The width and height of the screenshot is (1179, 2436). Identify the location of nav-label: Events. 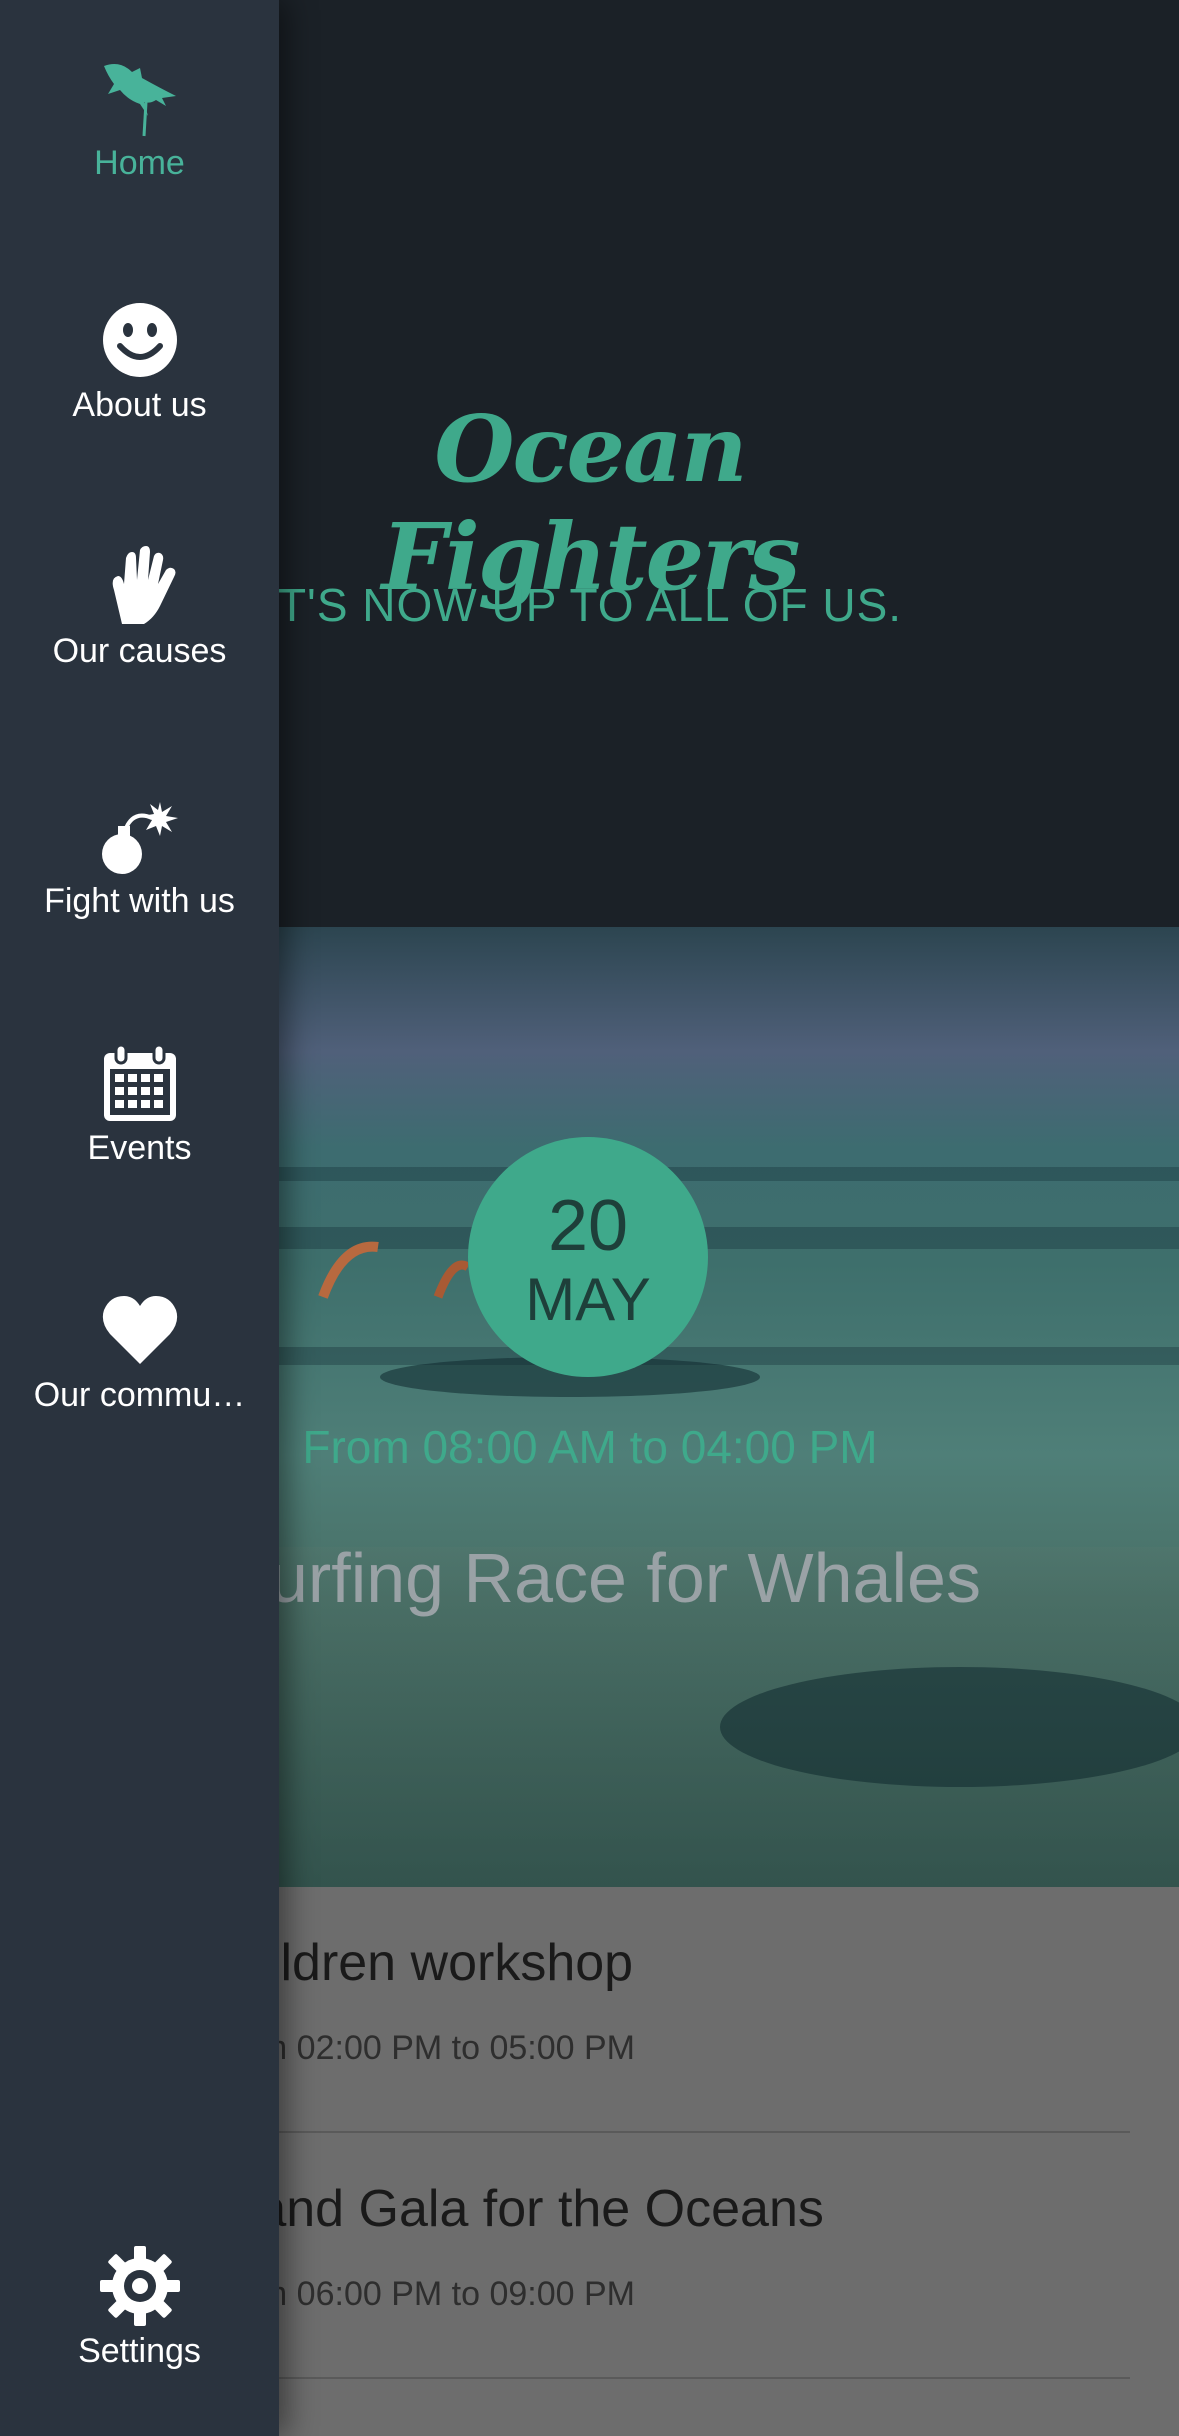
(139, 1148).